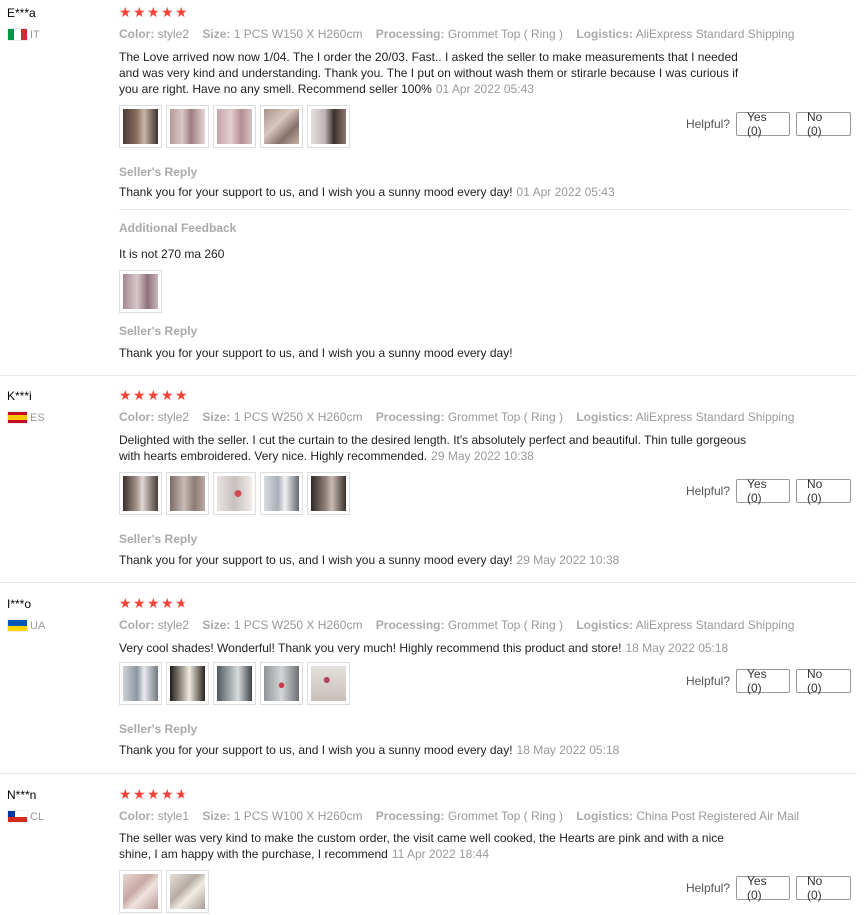  Describe the element at coordinates (172, 254) in the screenshot. I see `additional-feedback-text: It is not 270 ma 260` at that location.